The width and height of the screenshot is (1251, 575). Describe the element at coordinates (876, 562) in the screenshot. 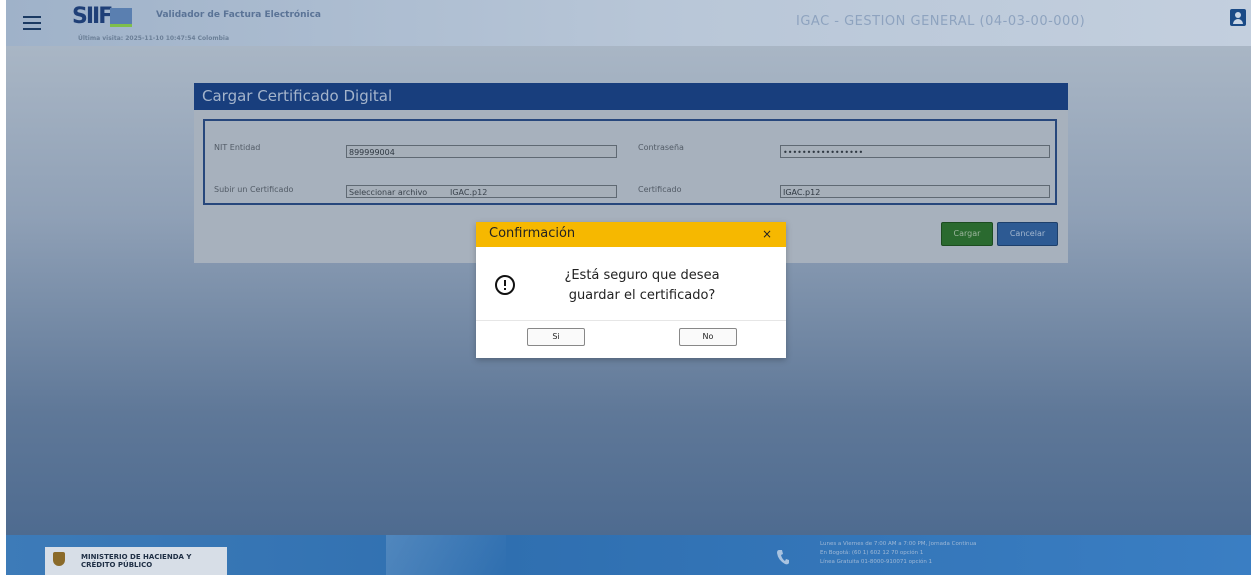

I see `free-line: Línea Gratuita 01-8000-910071 opción 1` at that location.